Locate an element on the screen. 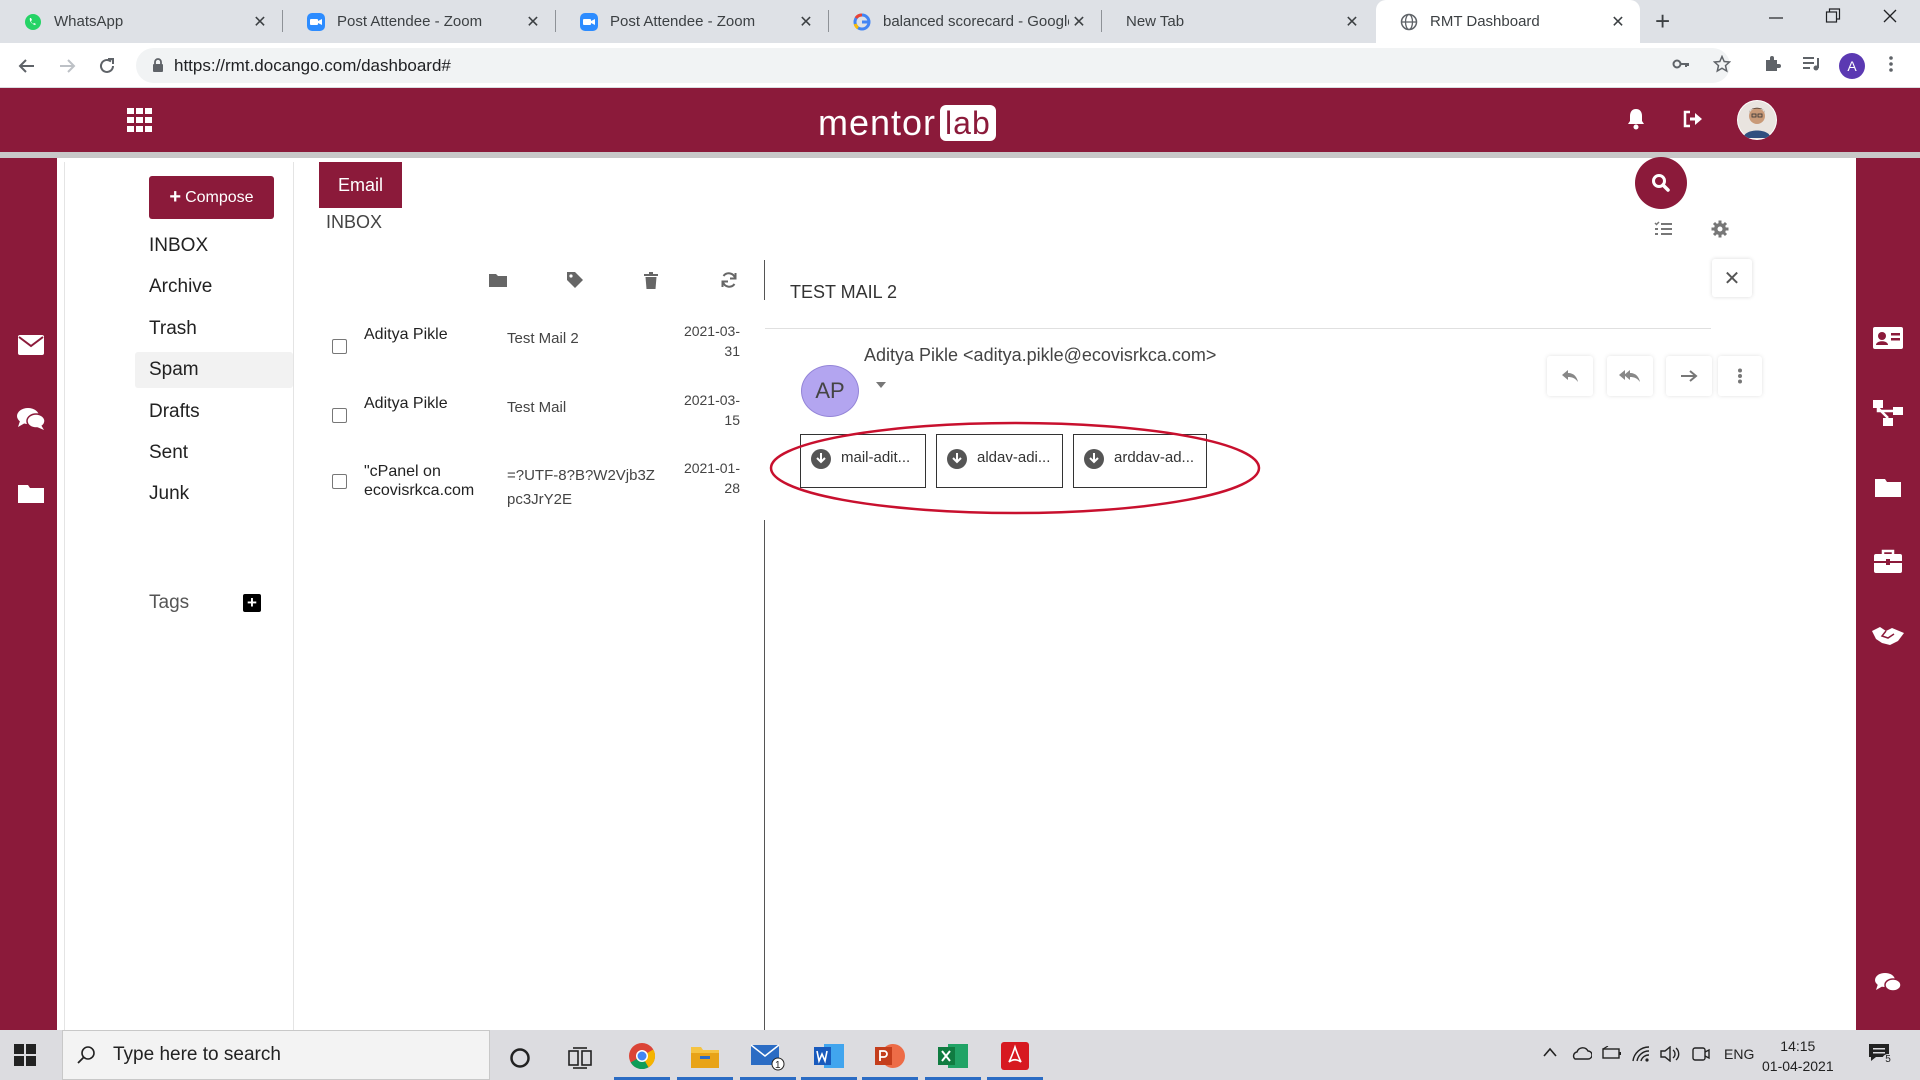  system-clock: 14:15 01-04-2021 is located at coordinates (1798, 1056).